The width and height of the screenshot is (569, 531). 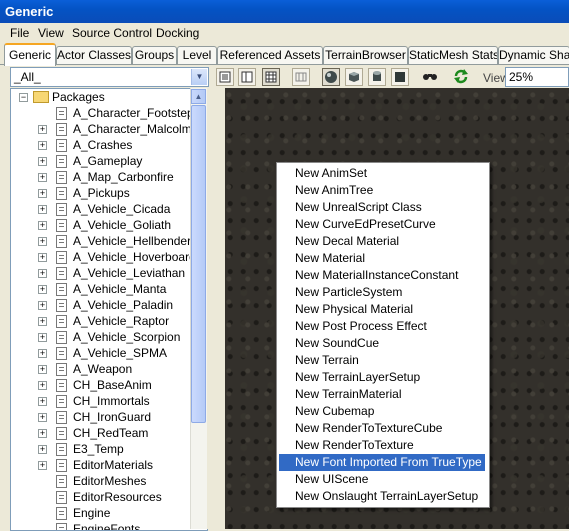 What do you see at coordinates (19, 33) in the screenshot?
I see `menu-file: File` at bounding box center [19, 33].